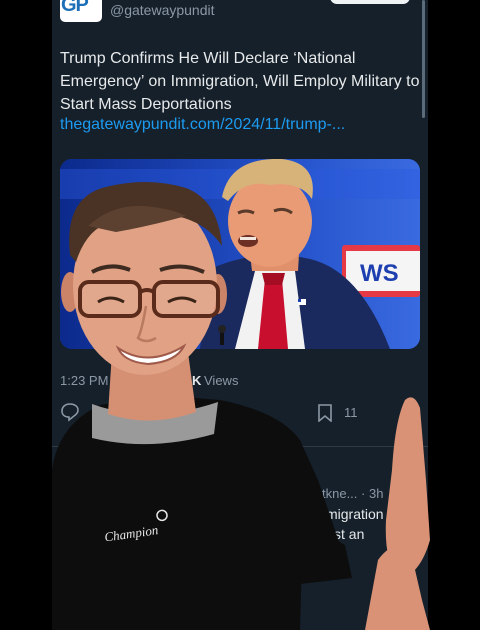  I want to click on author-handle: @gatewaypundit, so click(162, 10).